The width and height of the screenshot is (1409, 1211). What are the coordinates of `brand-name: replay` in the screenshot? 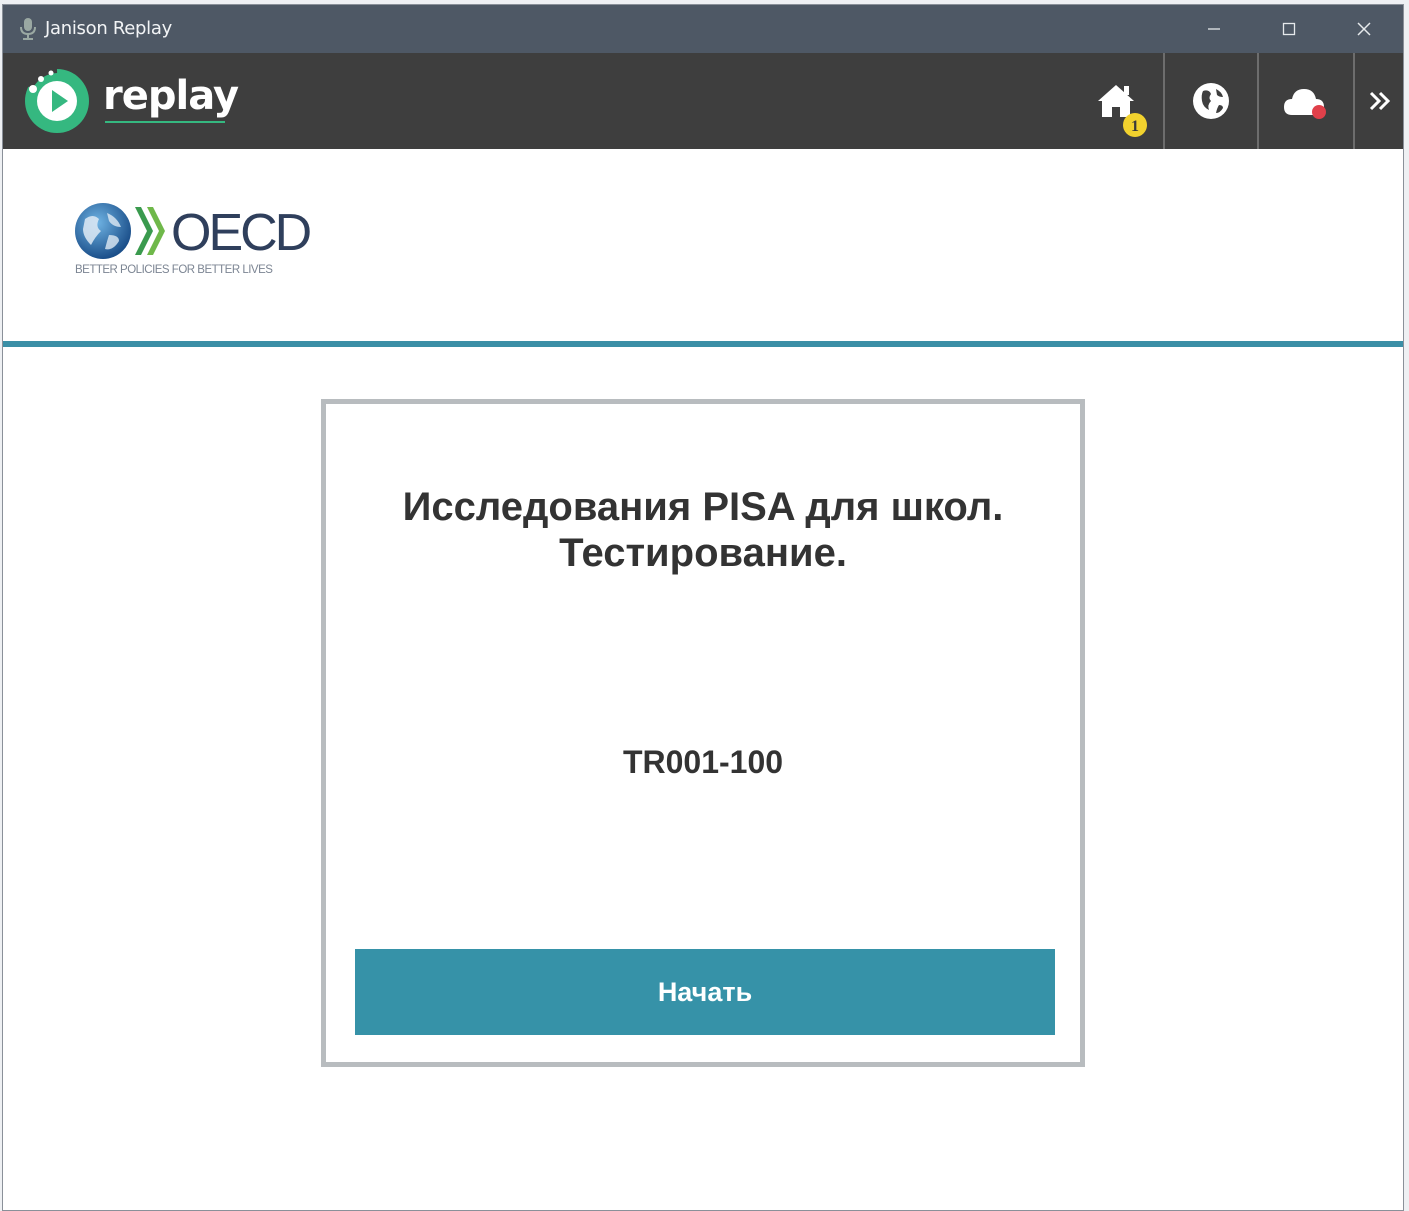 It's located at (171, 96).